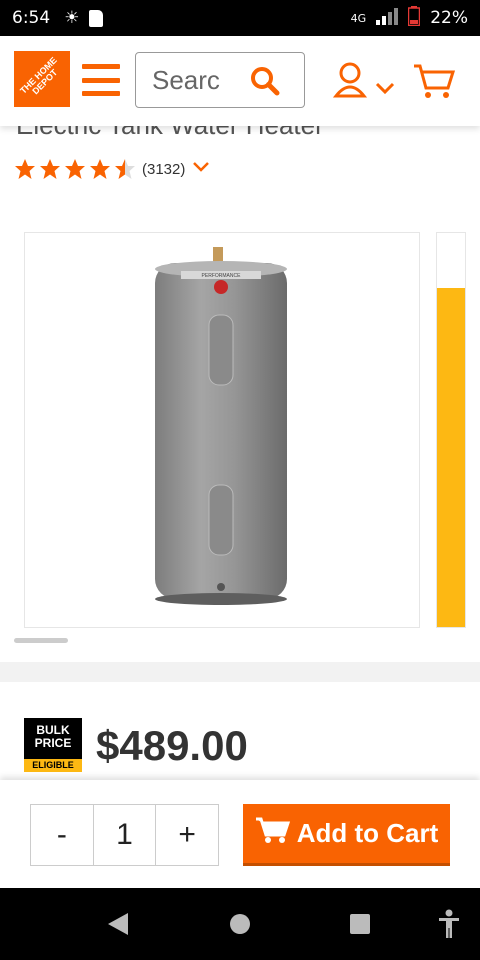  I want to click on star-rating, so click(75, 169).